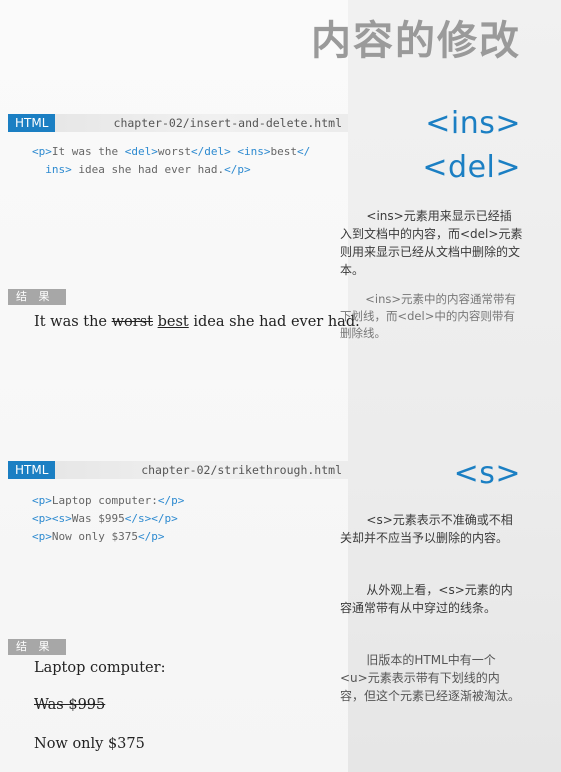  Describe the element at coordinates (471, 167) in the screenshot. I see `del-element-heading: <del>` at that location.